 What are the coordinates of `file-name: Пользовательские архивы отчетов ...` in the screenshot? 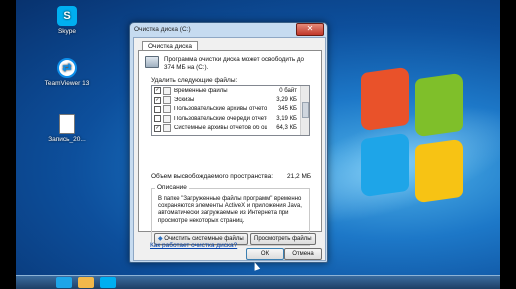 It's located at (220, 109).